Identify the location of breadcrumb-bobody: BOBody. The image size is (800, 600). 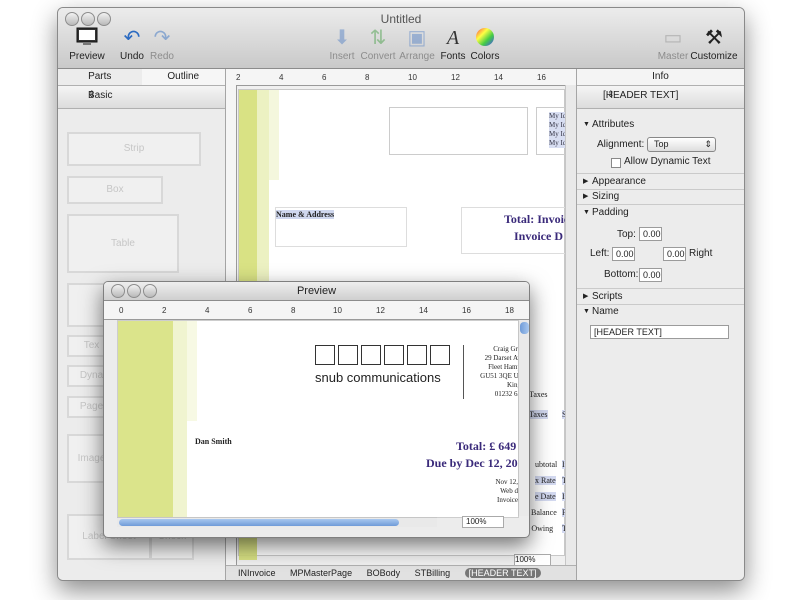
(384, 573).